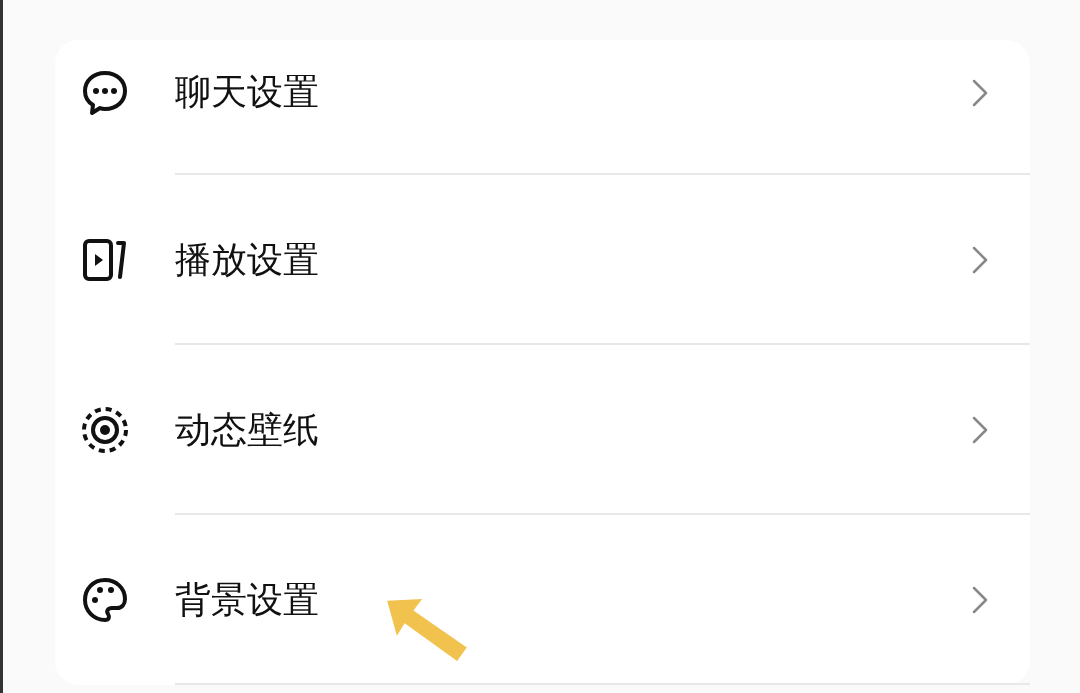  What do you see at coordinates (105, 430) in the screenshot?
I see `dashed-target-icon` at bounding box center [105, 430].